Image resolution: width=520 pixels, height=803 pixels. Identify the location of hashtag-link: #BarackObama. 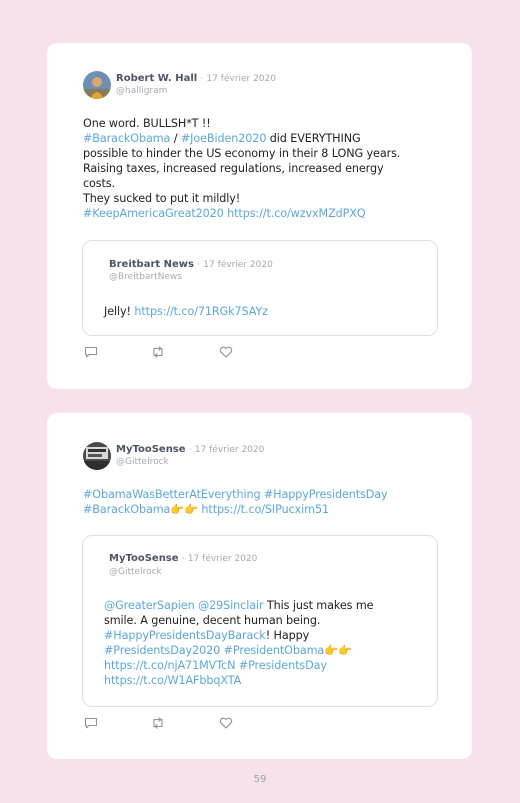
(126, 138).